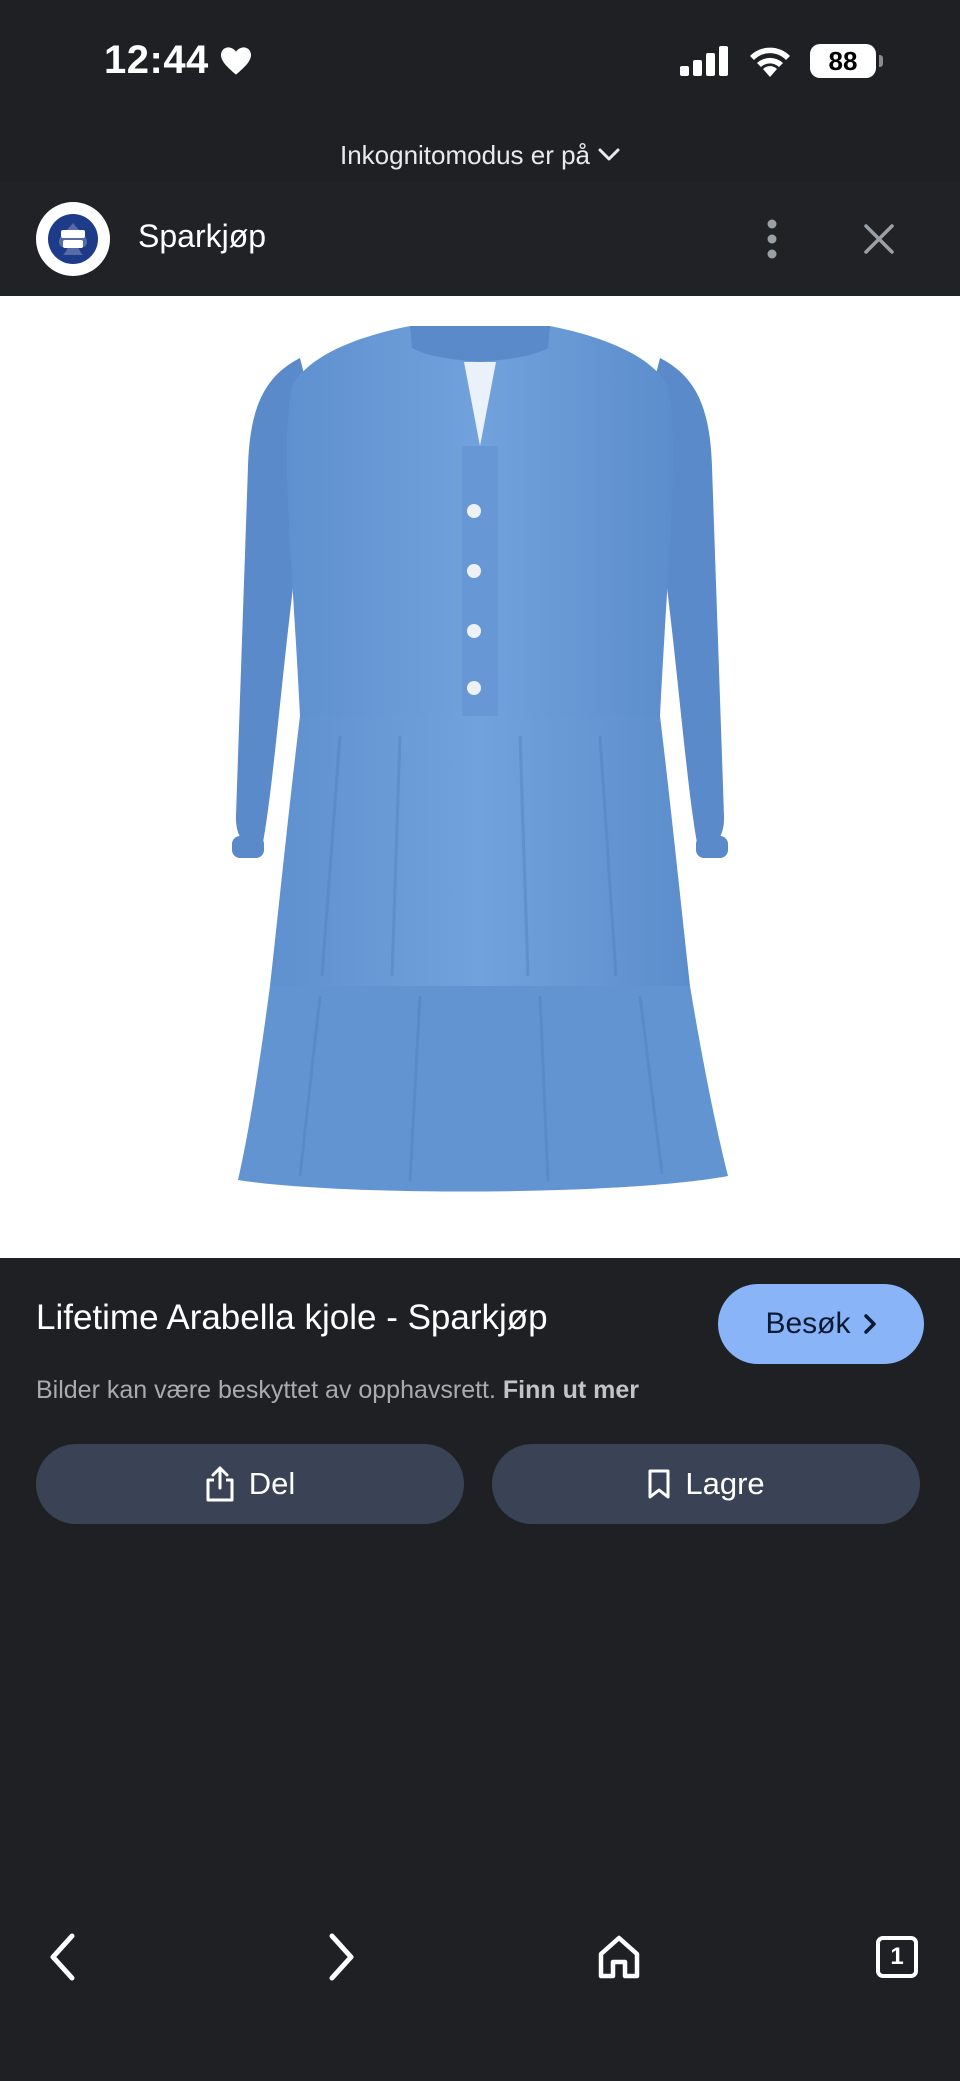 The height and width of the screenshot is (2081, 960). I want to click on site-logo, so click(73, 239).